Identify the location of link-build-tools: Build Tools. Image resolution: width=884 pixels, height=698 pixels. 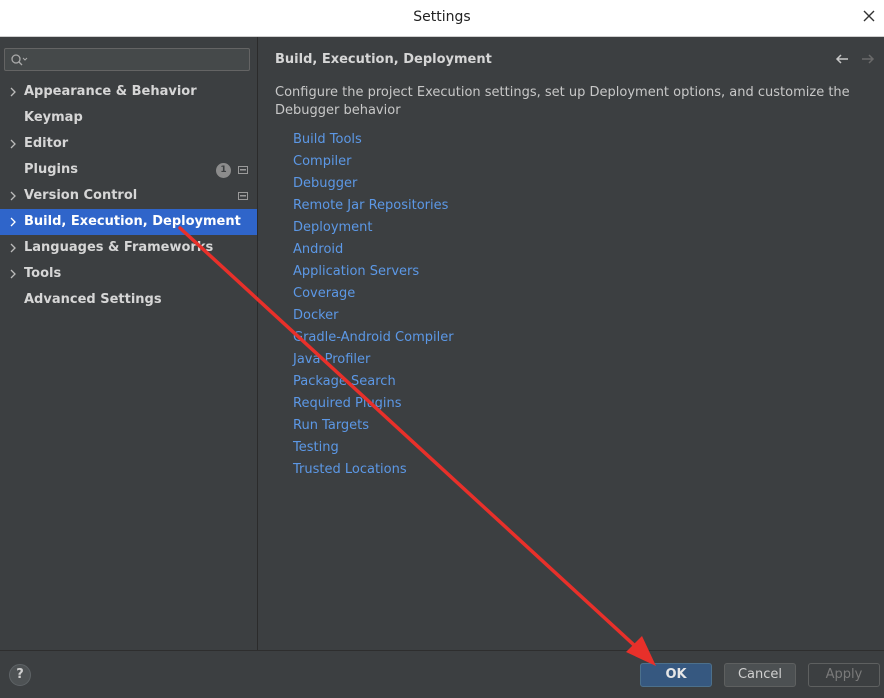
(373, 140).